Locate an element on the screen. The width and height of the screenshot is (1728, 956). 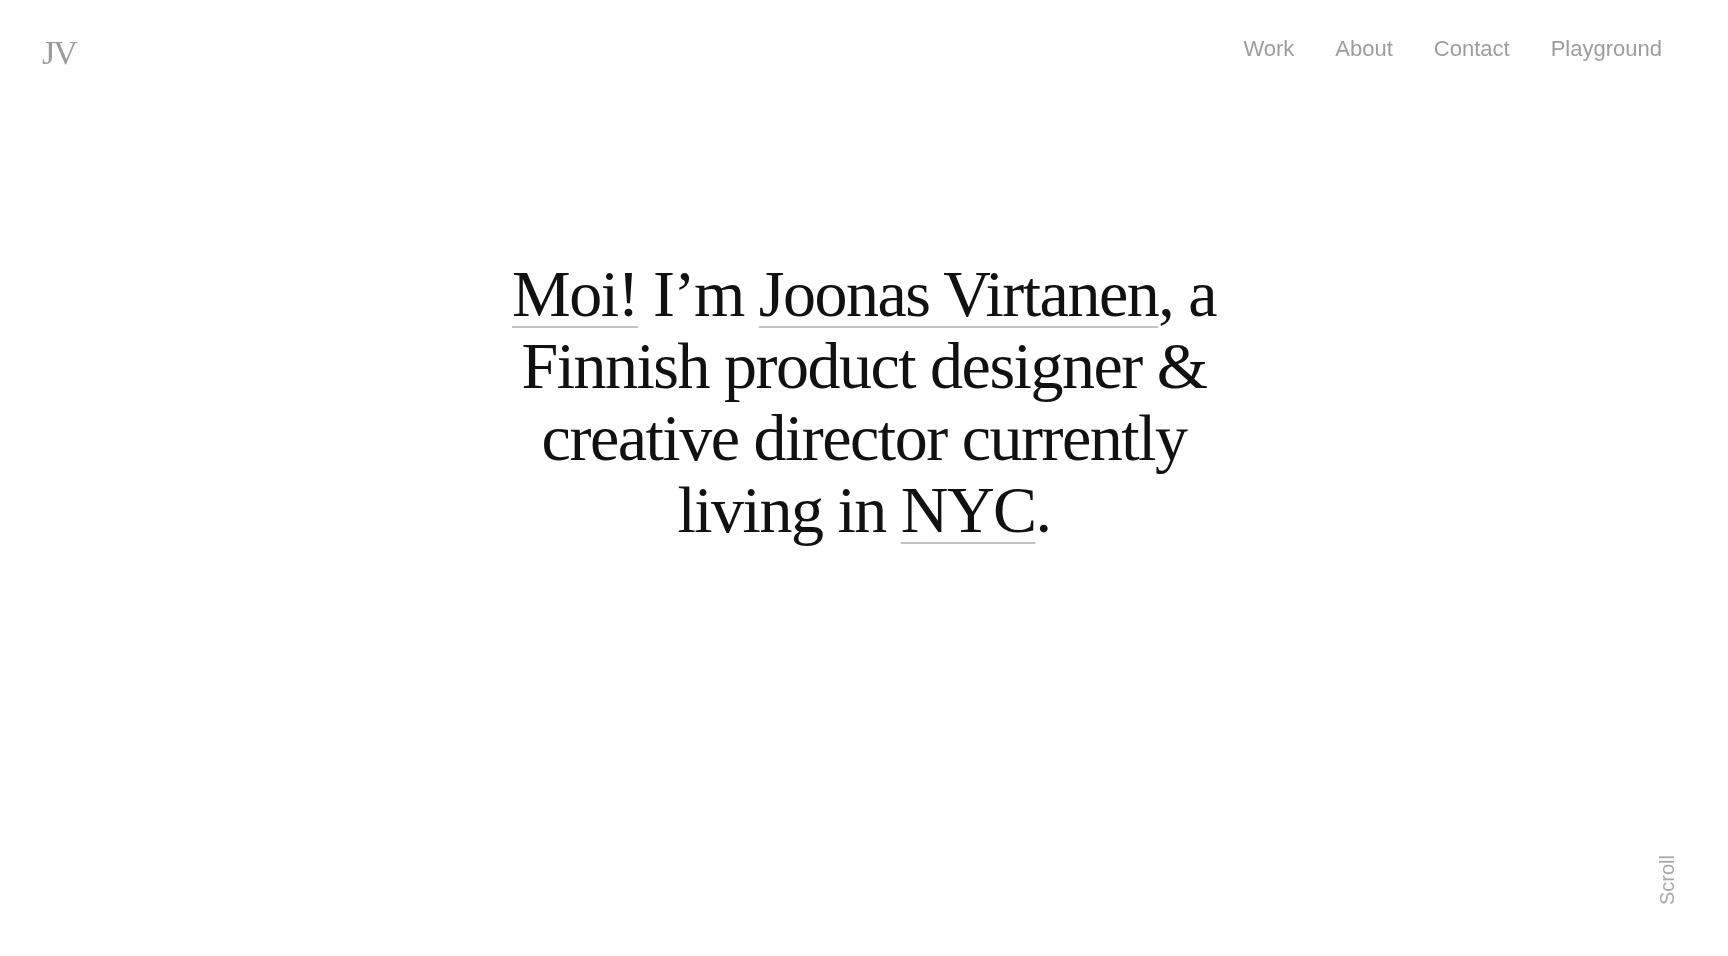
nav-link: Playground is located at coordinates (1606, 48).